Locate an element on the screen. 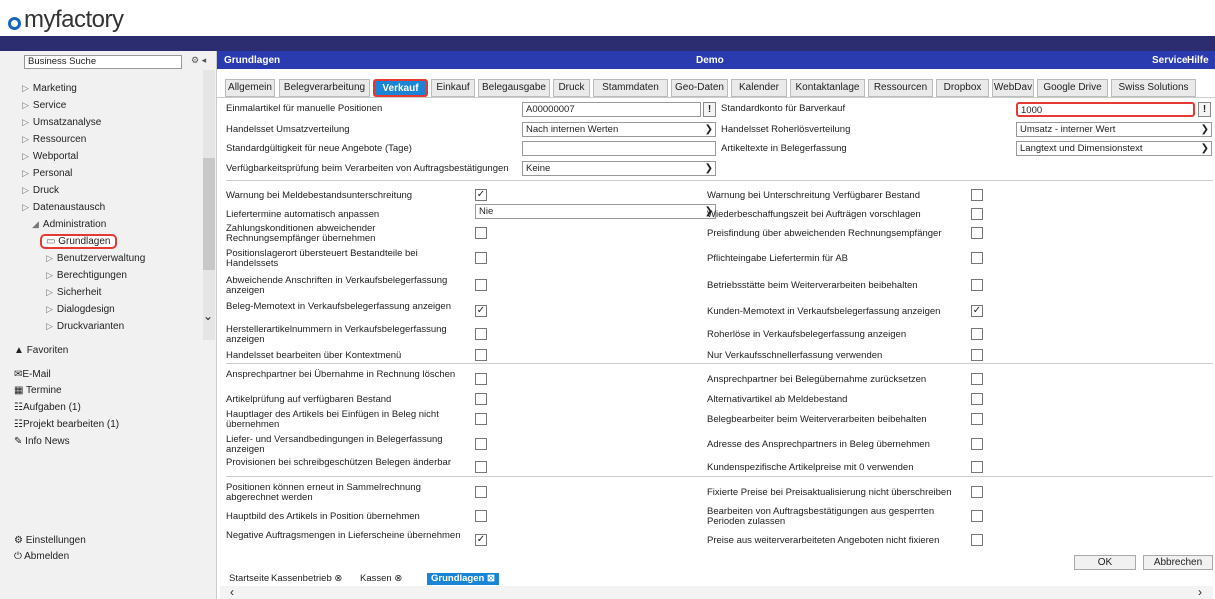  verfuegbarkeit-select: Keine ❯ is located at coordinates (619, 168).